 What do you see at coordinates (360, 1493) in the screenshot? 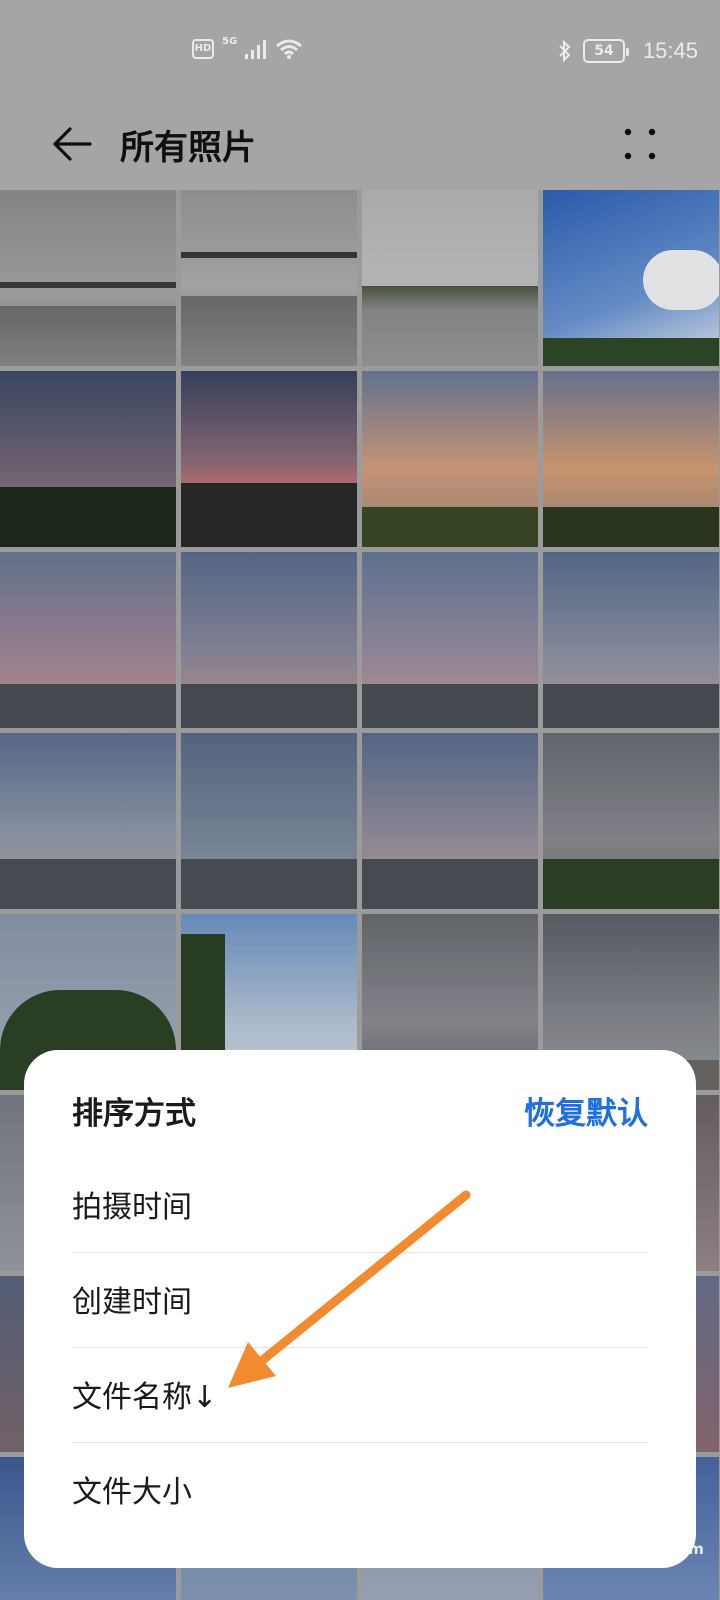
I see `sort-option-file-size: 文件大小` at bounding box center [360, 1493].